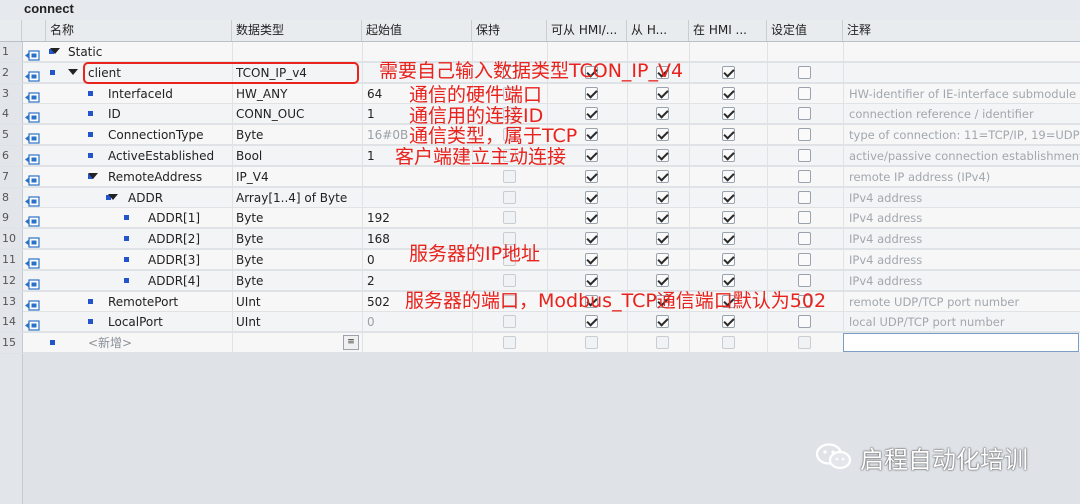 The image size is (1080, 504). Describe the element at coordinates (11, 52) in the screenshot. I see `row-number: 1` at that location.